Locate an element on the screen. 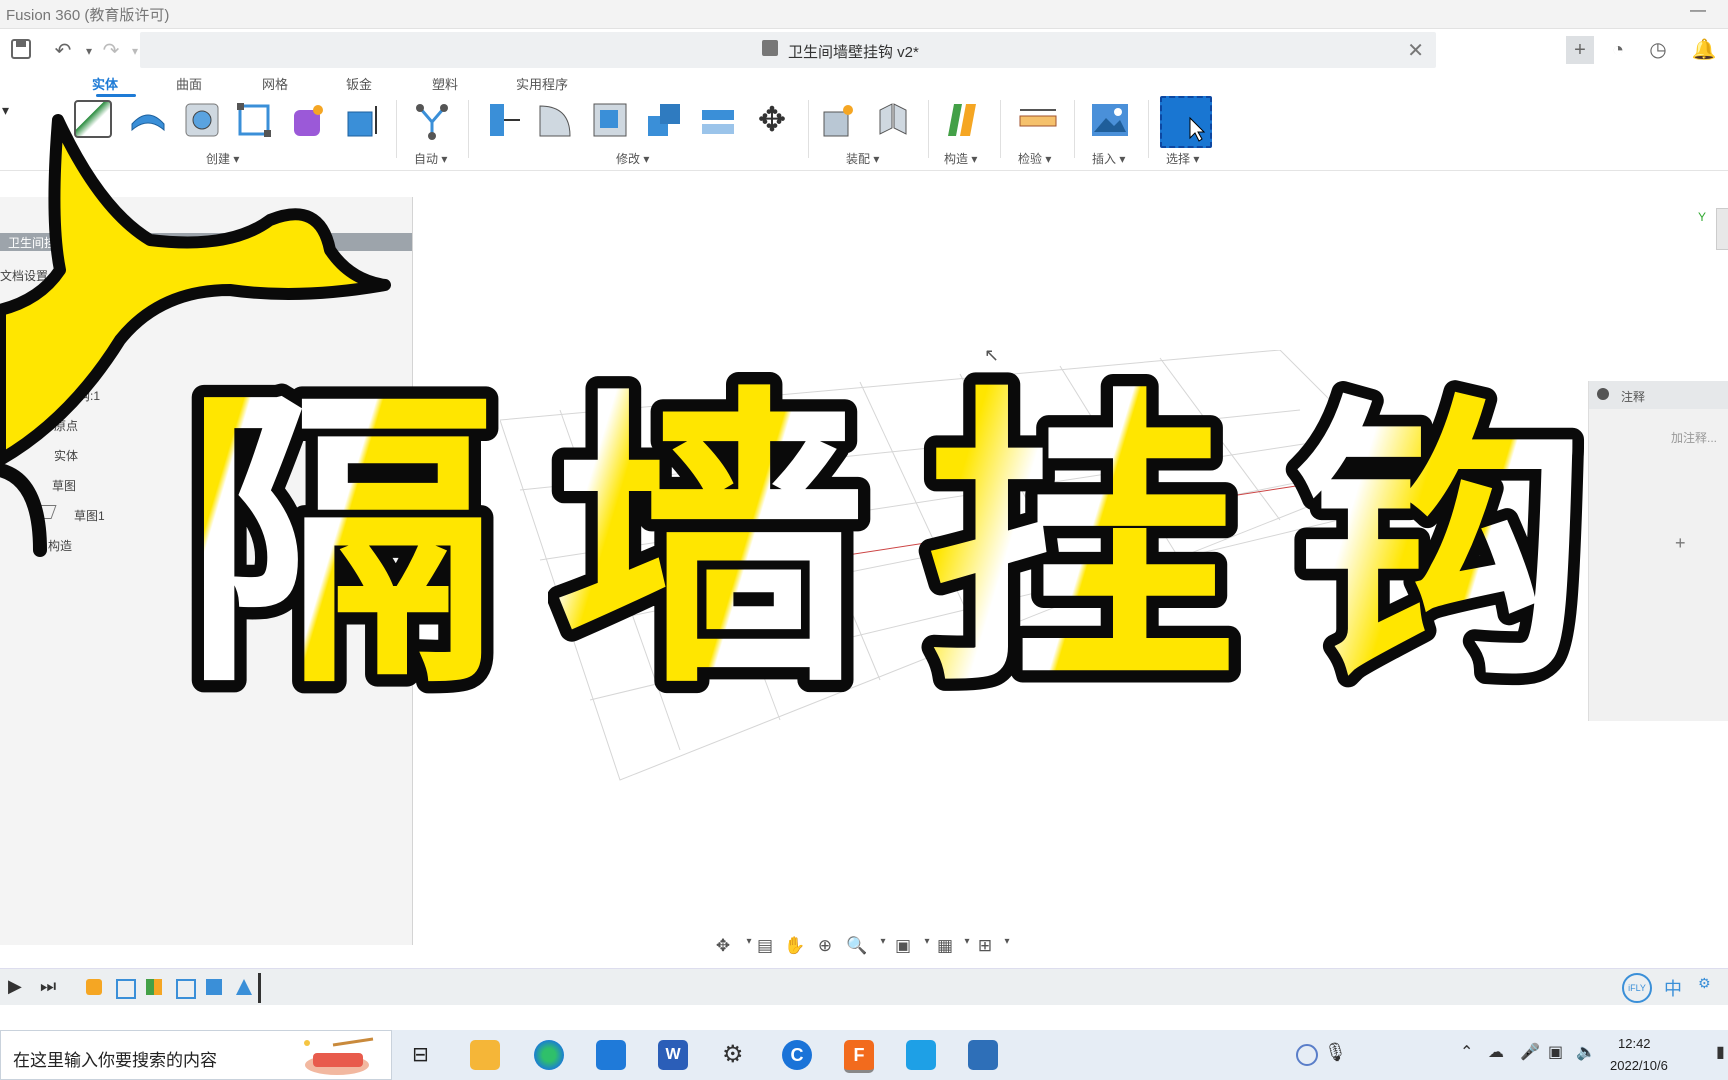 Image resolution: width=1728 pixels, height=1080 pixels. automate-icon is located at coordinates (432, 120).